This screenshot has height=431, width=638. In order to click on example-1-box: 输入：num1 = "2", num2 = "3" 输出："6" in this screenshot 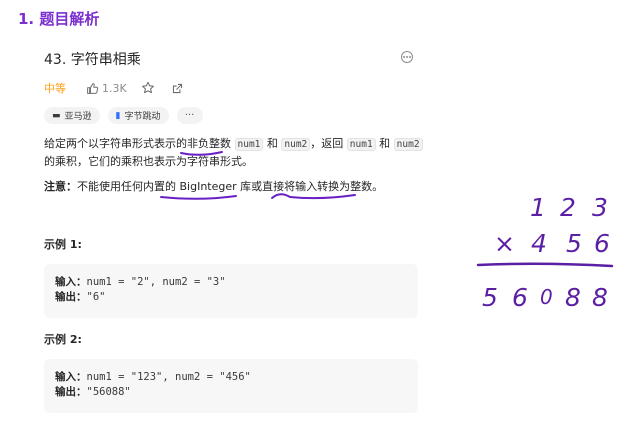, I will do `click(231, 291)`.